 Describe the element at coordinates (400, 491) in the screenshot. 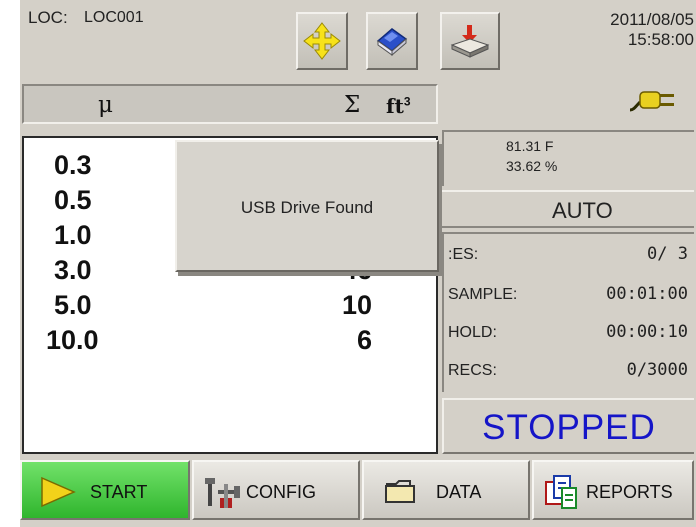

I see `folder-icon` at that location.